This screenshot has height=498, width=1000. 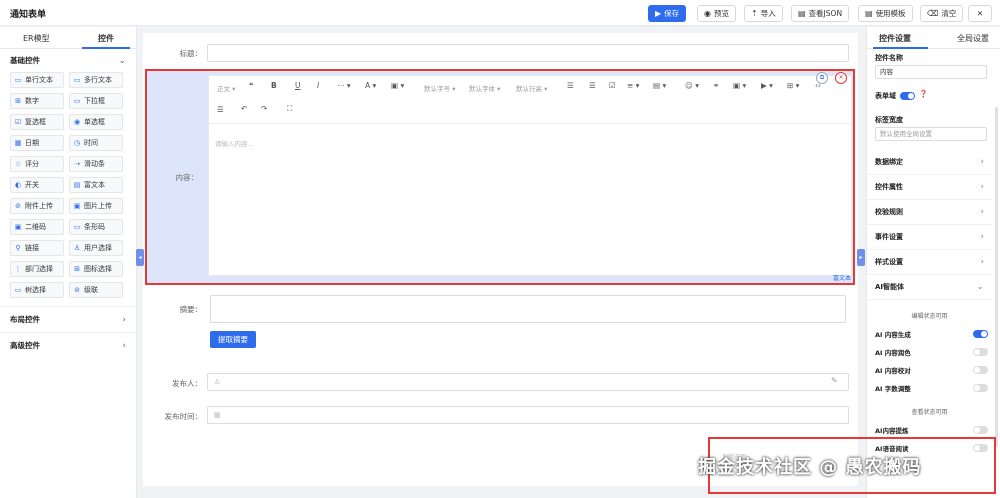 What do you see at coordinates (264, 108) in the screenshot?
I see `redo-icon: ↷` at bounding box center [264, 108].